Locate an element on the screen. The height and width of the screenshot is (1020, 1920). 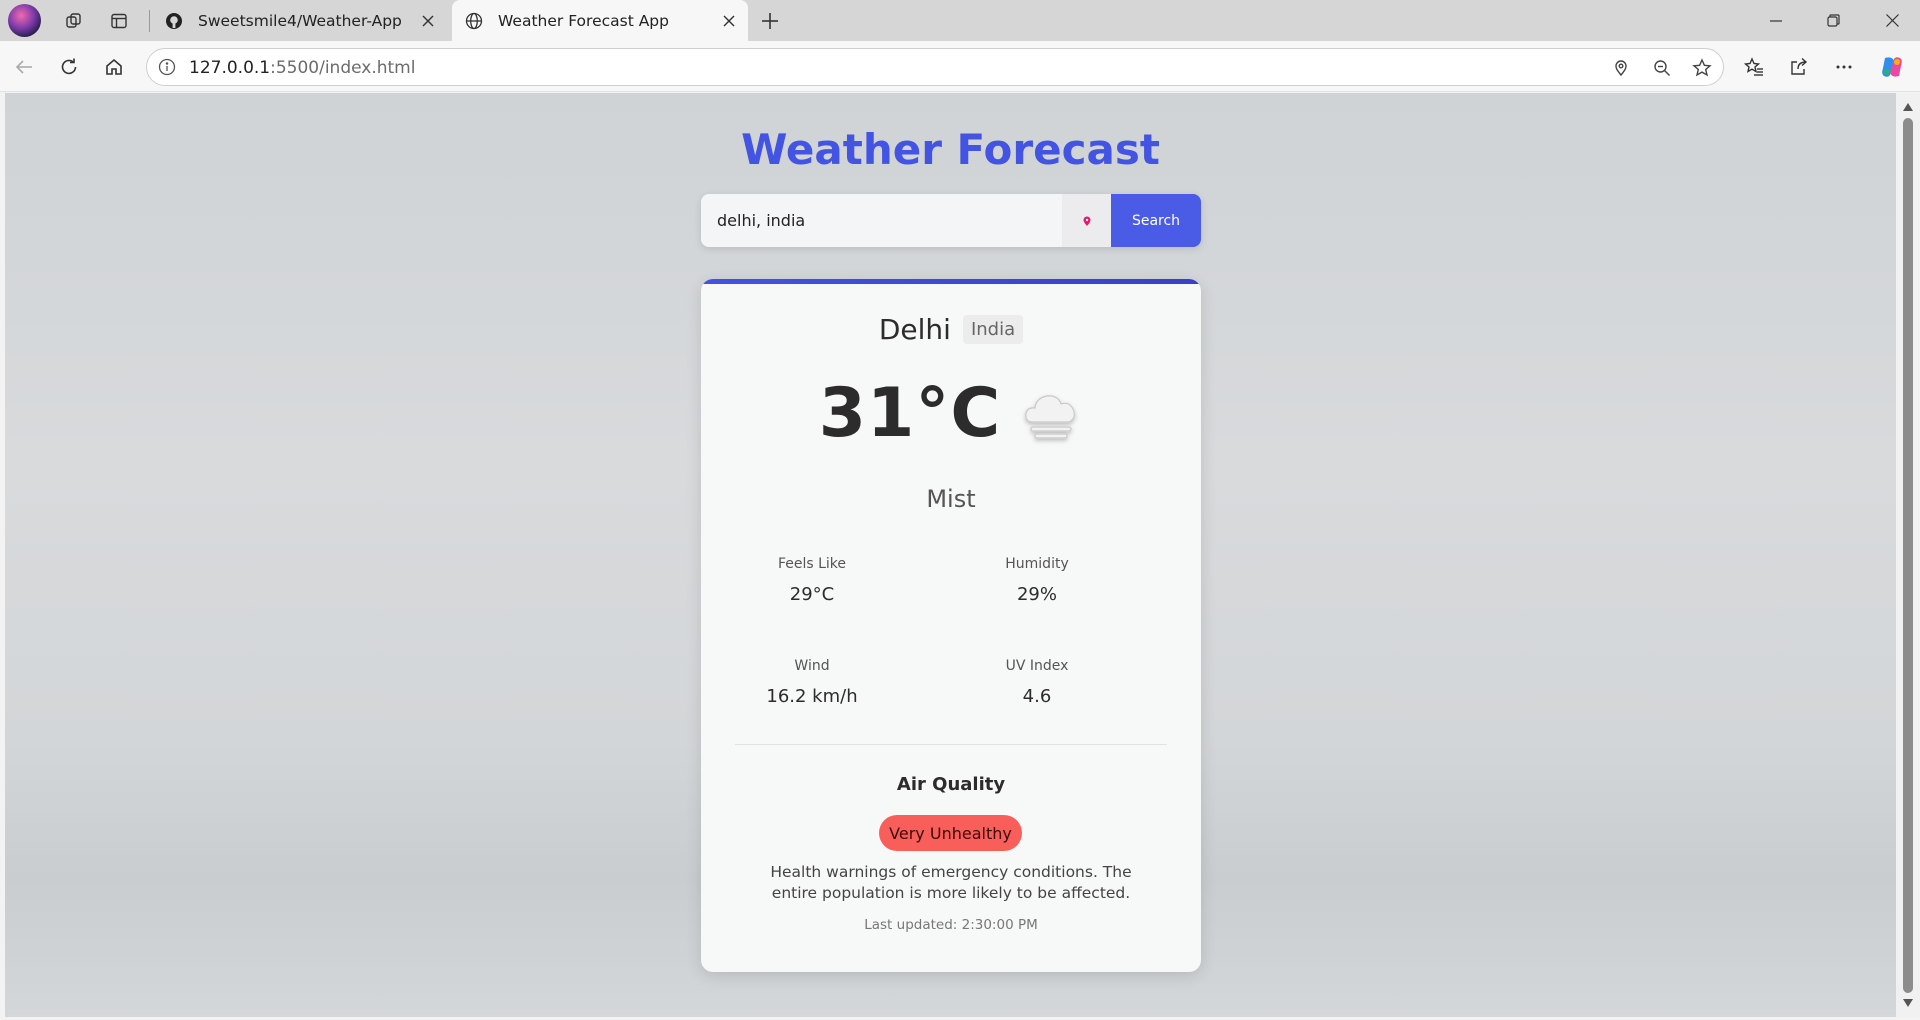
detail-label: UV Index is located at coordinates (1037, 666).